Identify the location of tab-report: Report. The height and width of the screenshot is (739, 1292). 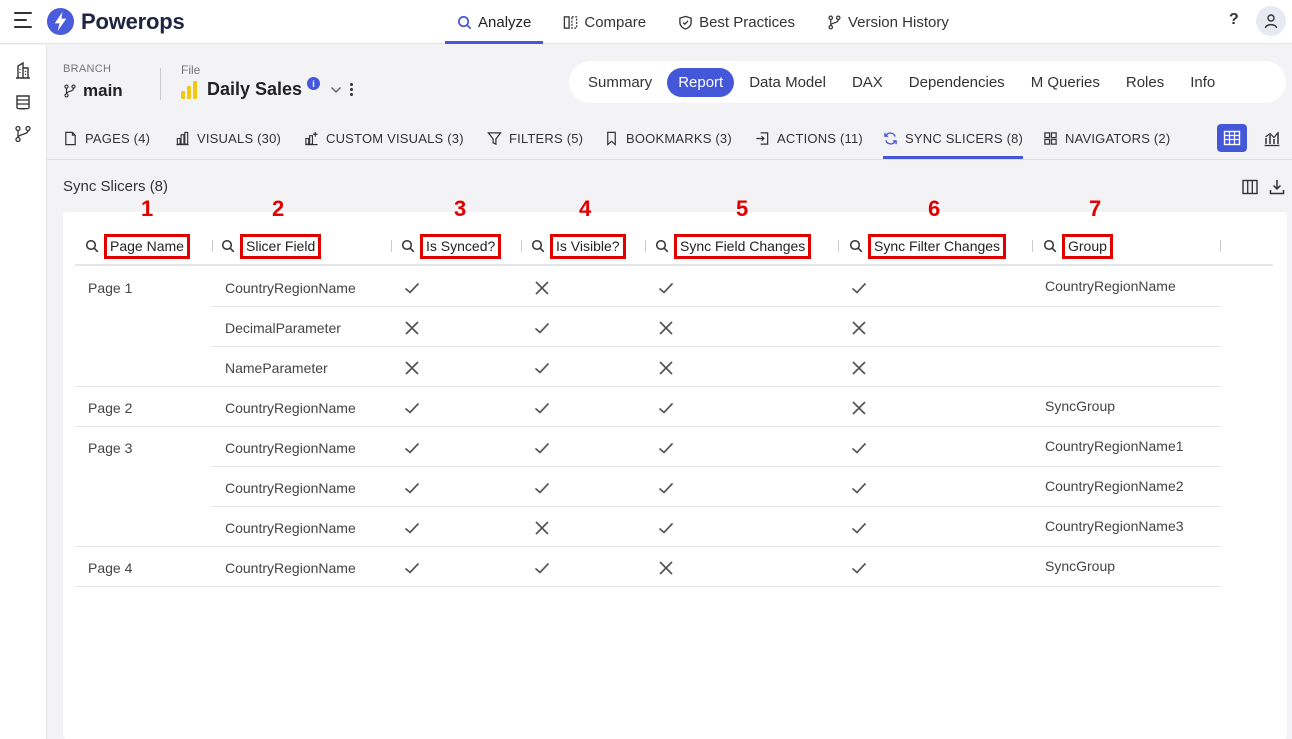
(701, 82).